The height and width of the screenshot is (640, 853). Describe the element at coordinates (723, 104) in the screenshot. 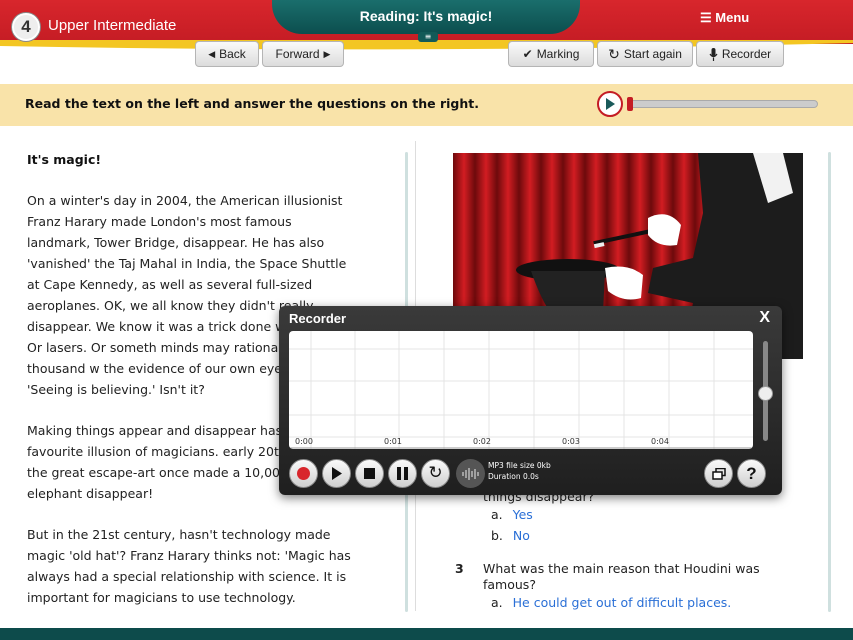

I see `audio-progress-track` at that location.